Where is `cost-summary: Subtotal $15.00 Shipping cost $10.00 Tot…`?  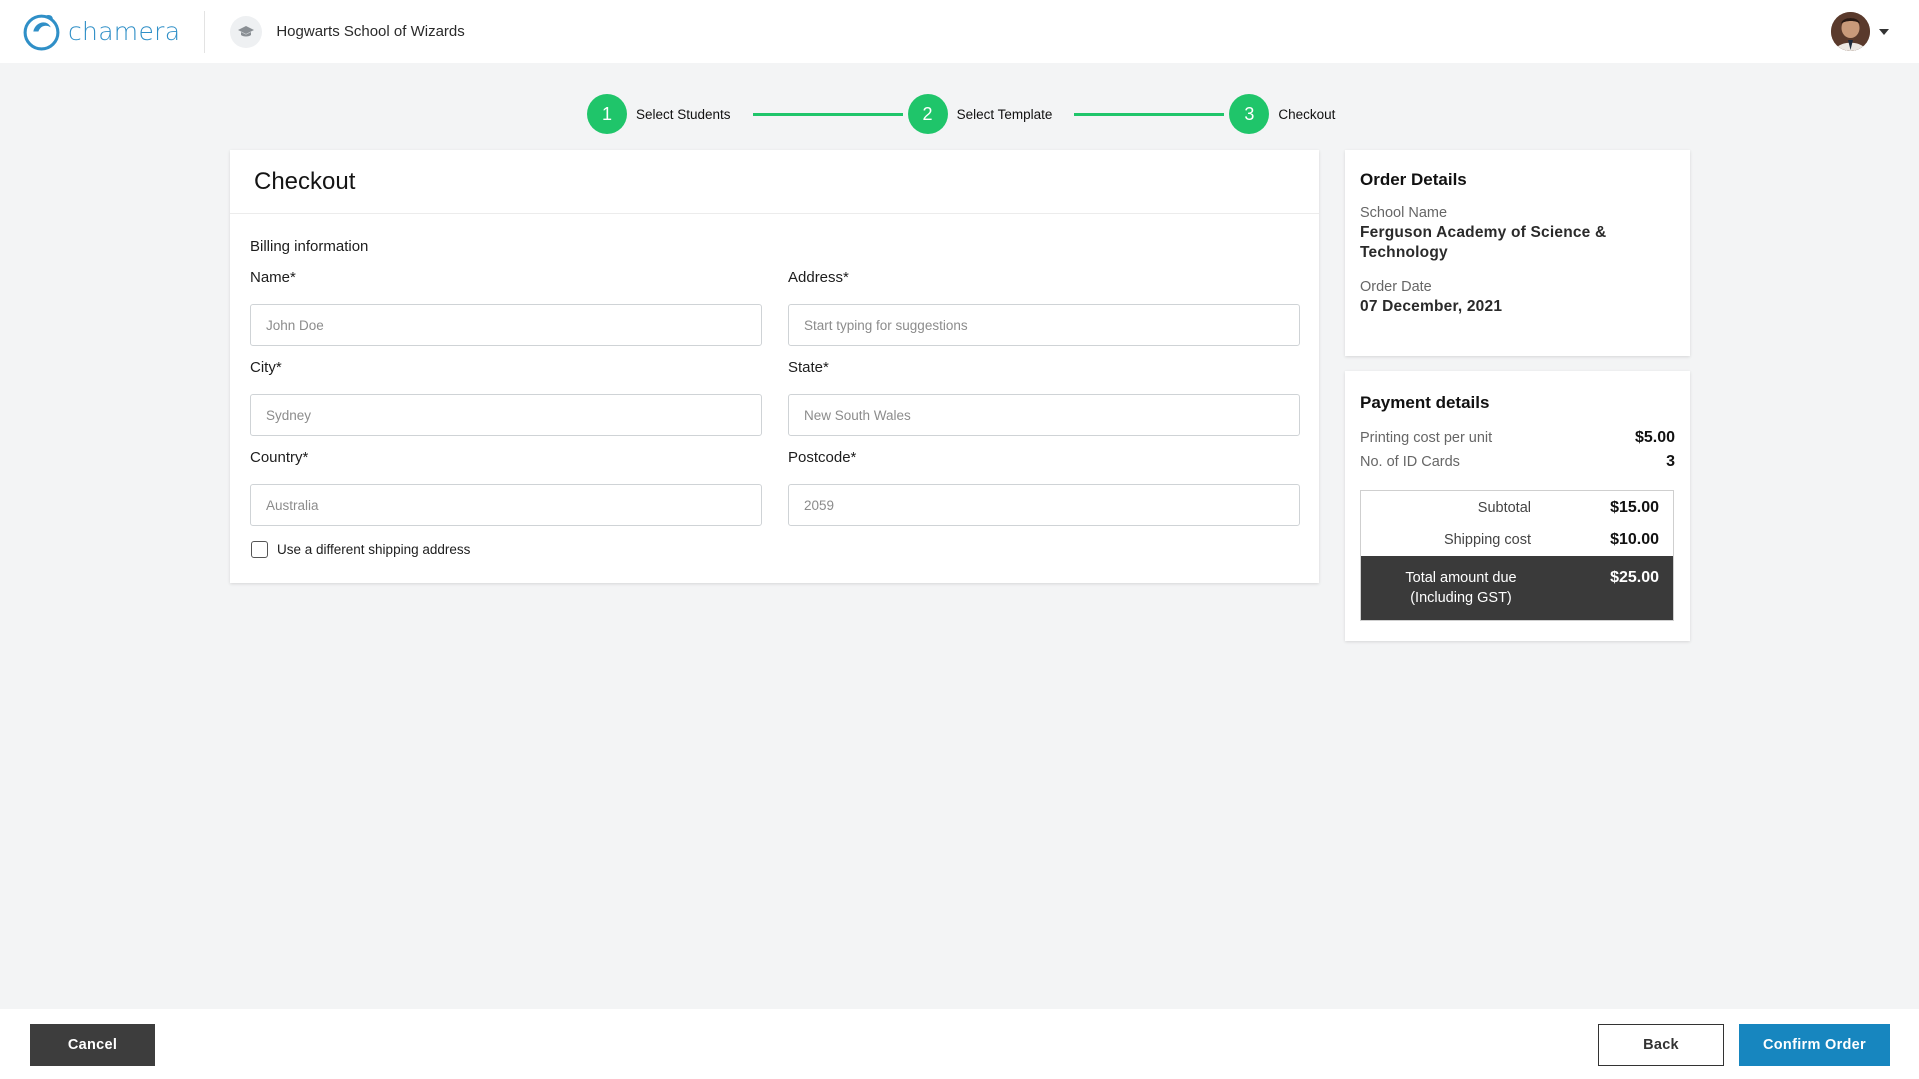
cost-summary: Subtotal $15.00 Shipping cost $10.00 Tot… is located at coordinates (1517, 555).